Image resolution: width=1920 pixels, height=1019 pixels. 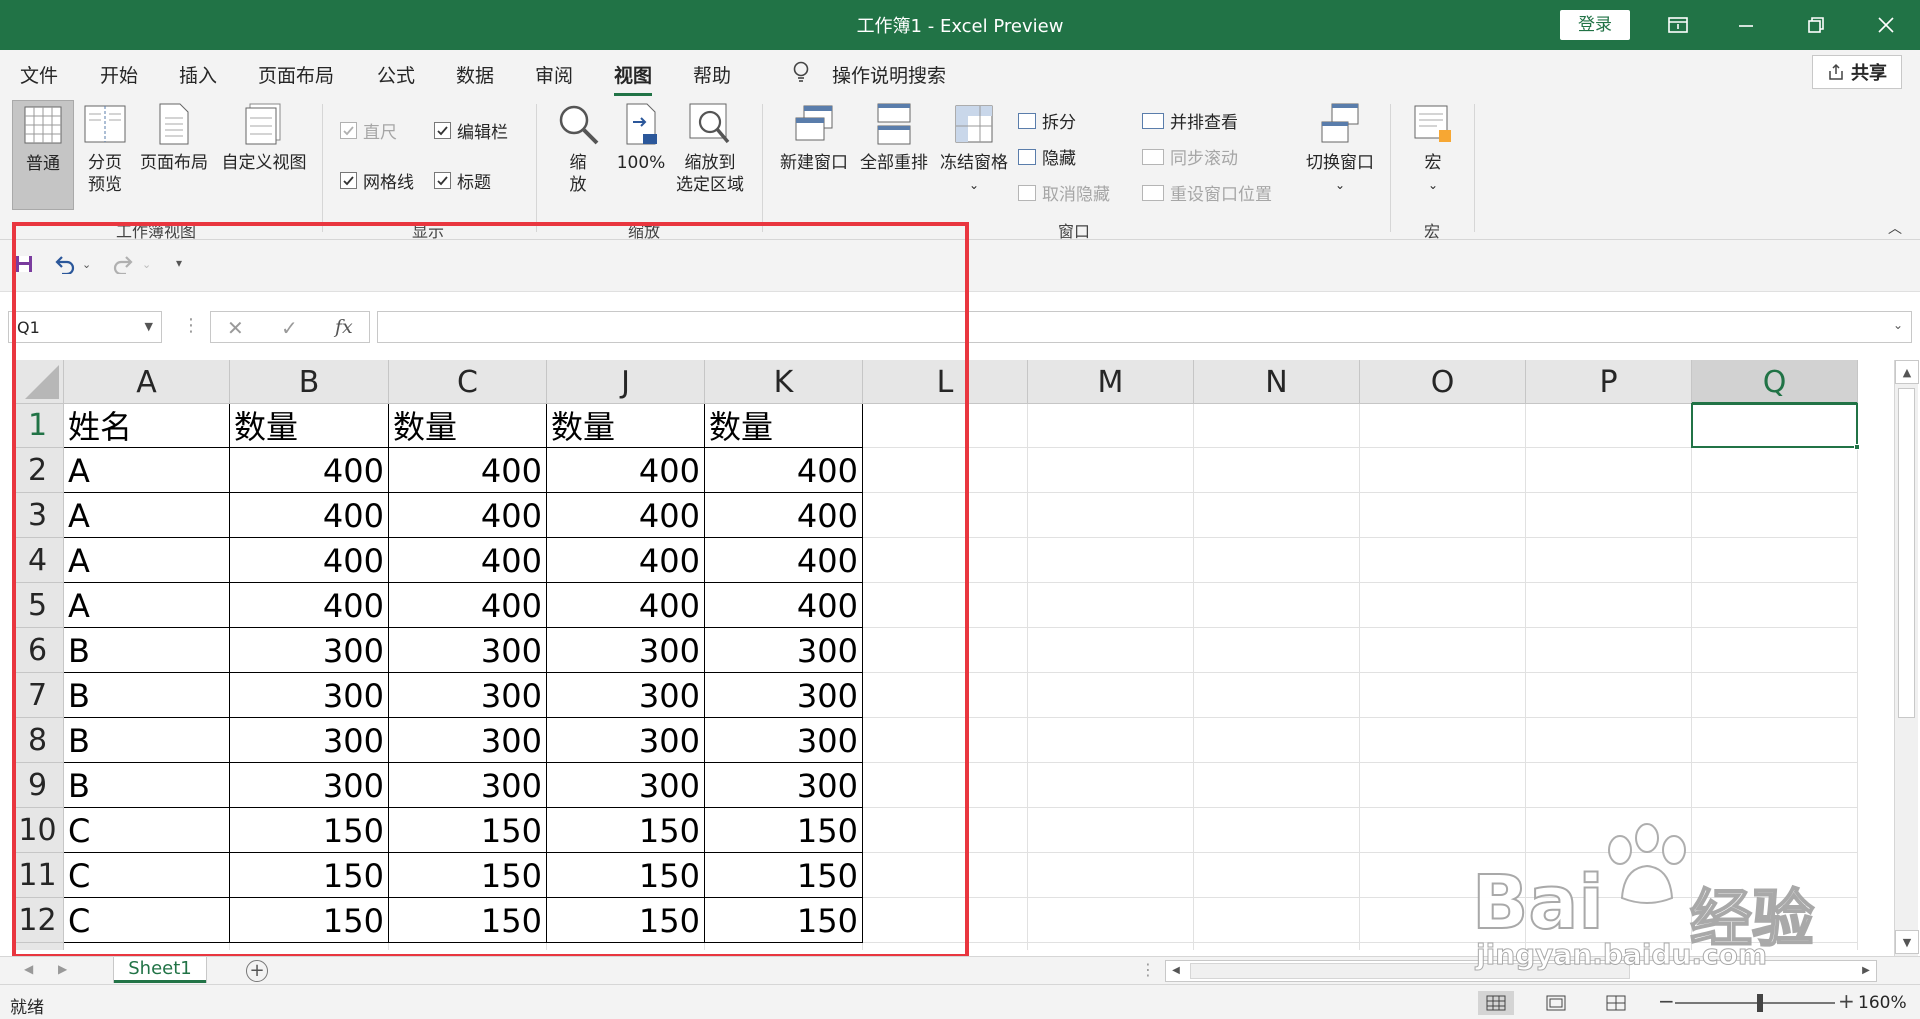 I want to click on select-all-button, so click(x=38, y=382).